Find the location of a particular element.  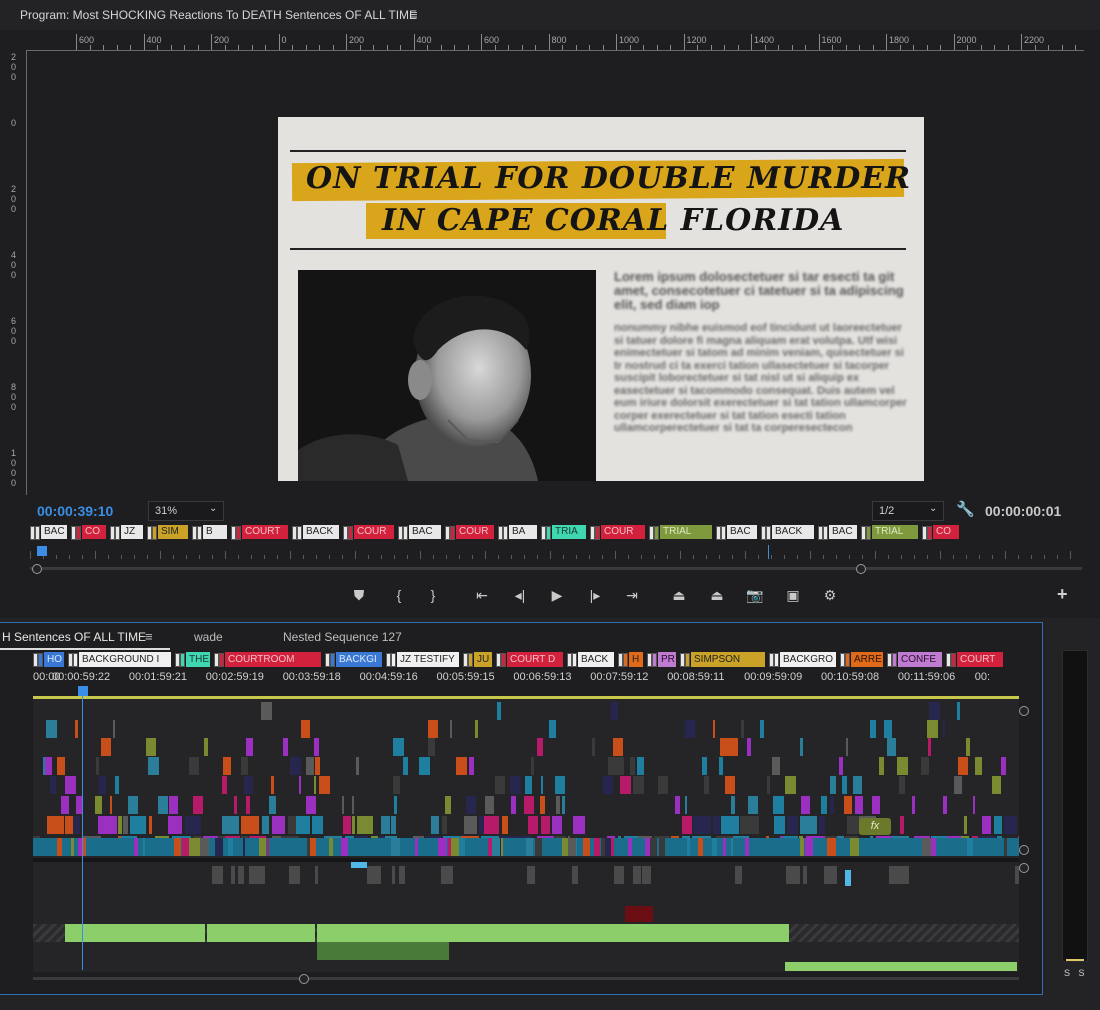

settings-icon: ⚙ is located at coordinates (830, 595).